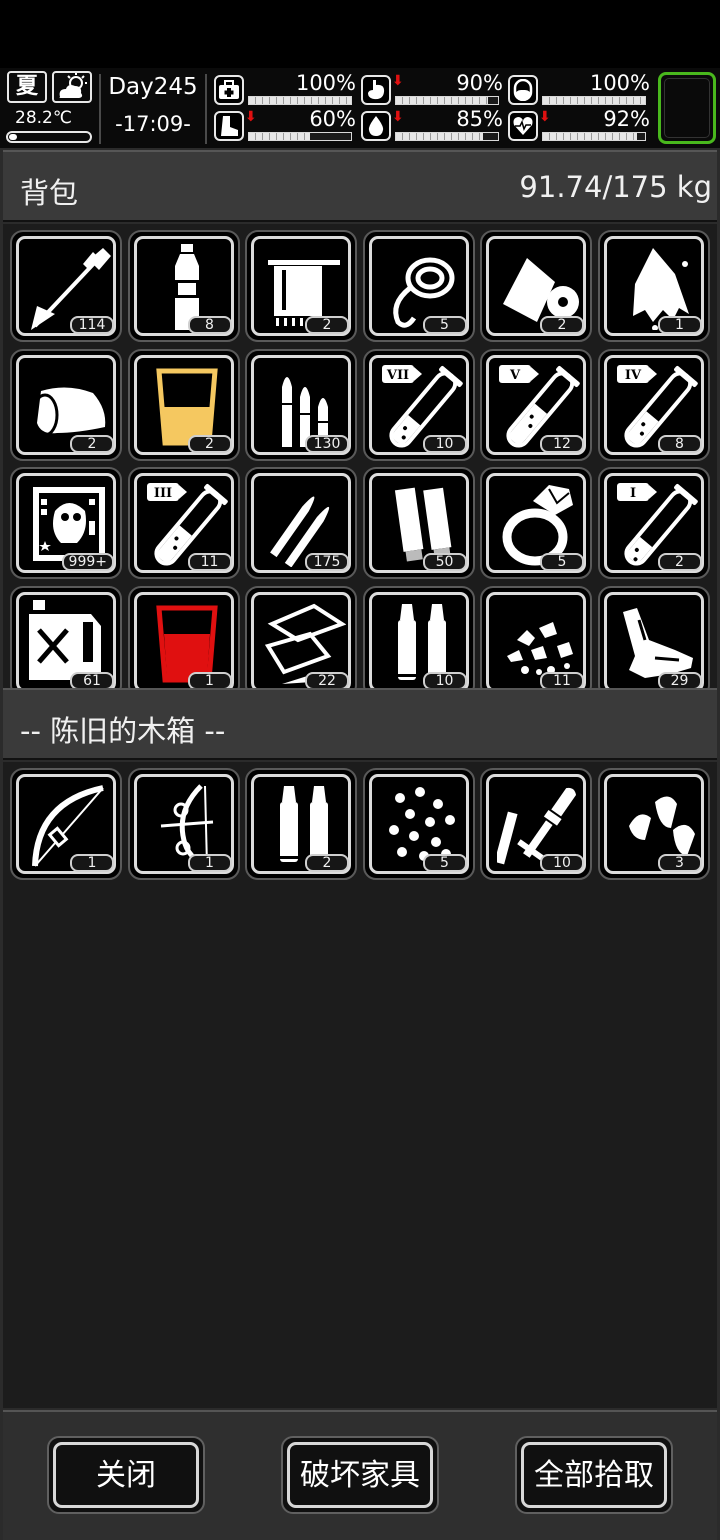  Describe the element at coordinates (300, 100) in the screenshot. I see `health-bar` at that location.